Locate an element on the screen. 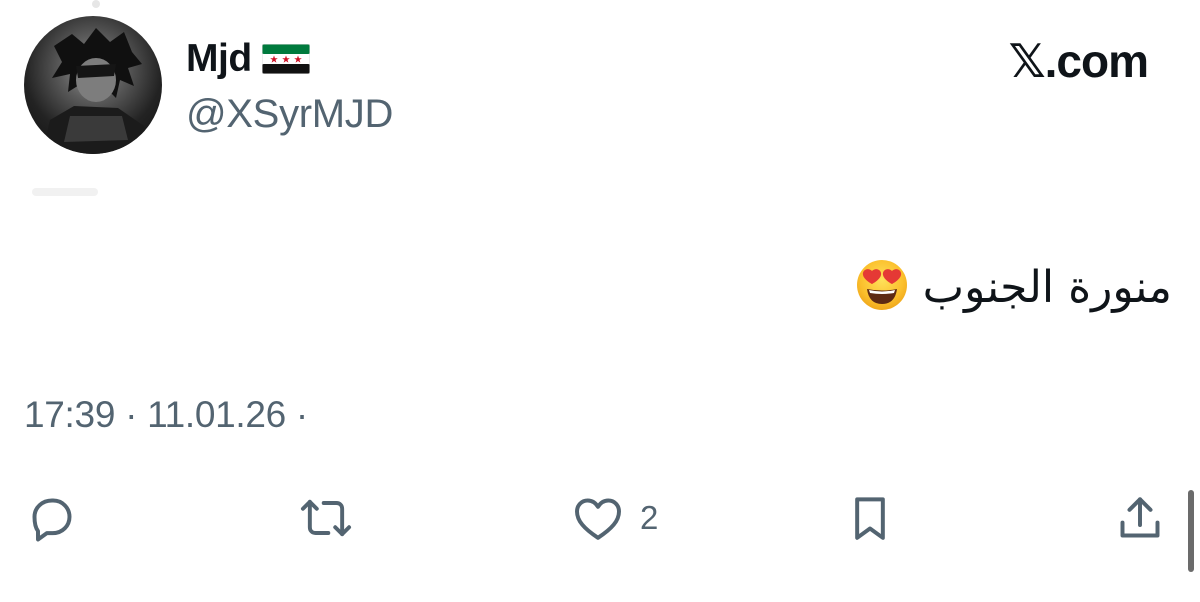 The width and height of the screenshot is (1200, 602). like-count: 2 is located at coordinates (649, 517).